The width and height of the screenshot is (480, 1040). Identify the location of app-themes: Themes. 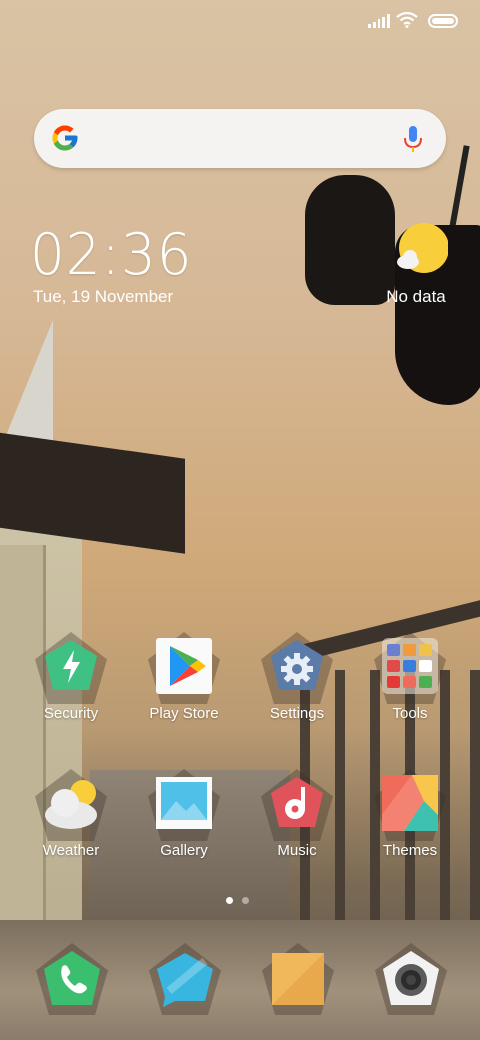
(410, 824).